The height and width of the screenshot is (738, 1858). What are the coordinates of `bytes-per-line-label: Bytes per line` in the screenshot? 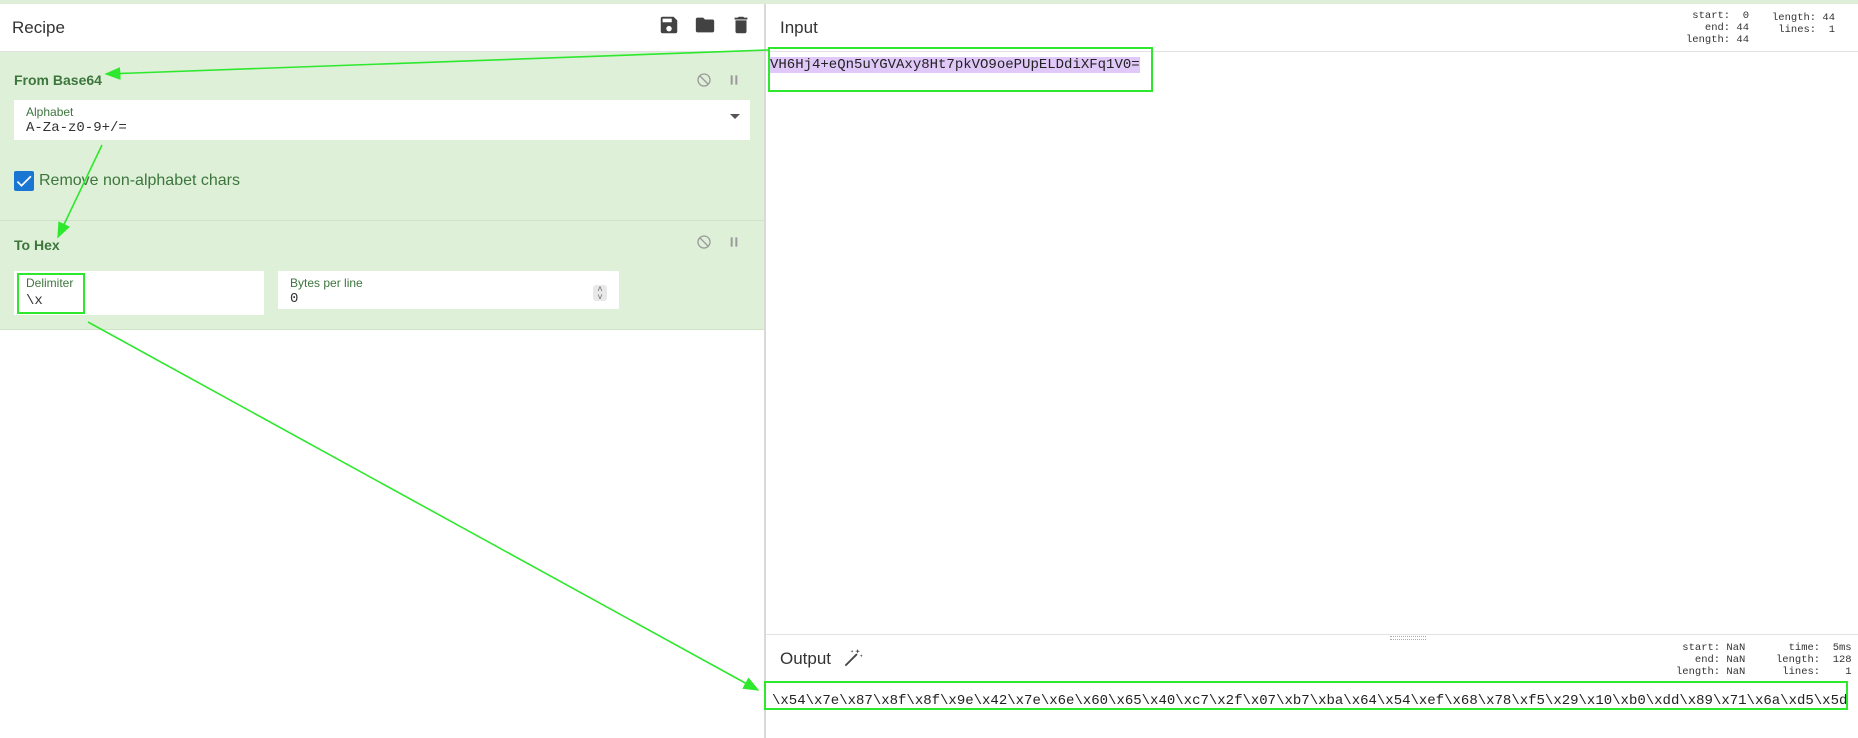 It's located at (326, 283).